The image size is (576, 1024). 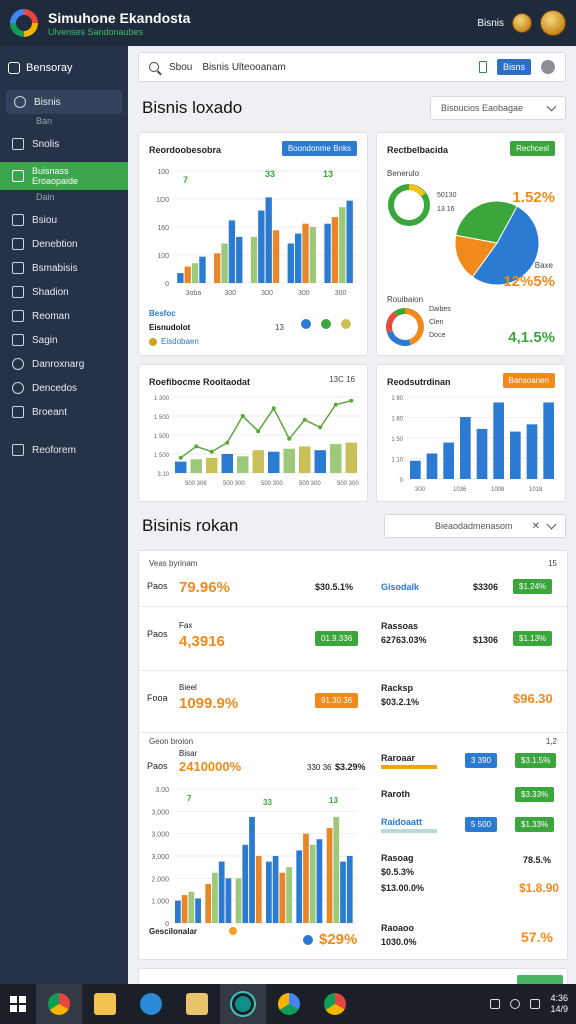 I want to click on sidebar-item-reoforem: Reoforem, so click(x=64, y=450).